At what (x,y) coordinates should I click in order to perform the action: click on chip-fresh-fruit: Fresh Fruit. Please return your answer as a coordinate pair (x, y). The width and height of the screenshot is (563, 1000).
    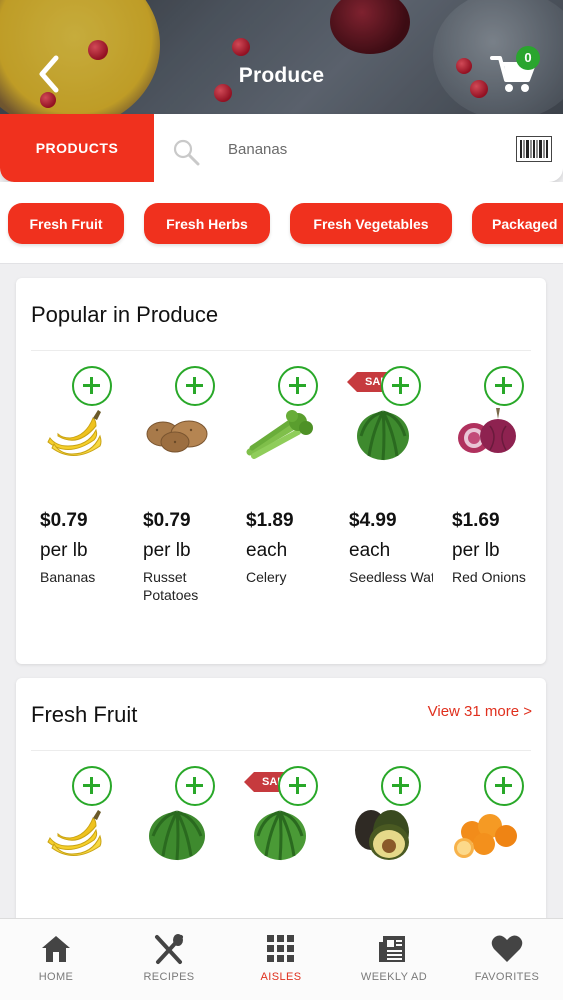
    Looking at the image, I should click on (66, 223).